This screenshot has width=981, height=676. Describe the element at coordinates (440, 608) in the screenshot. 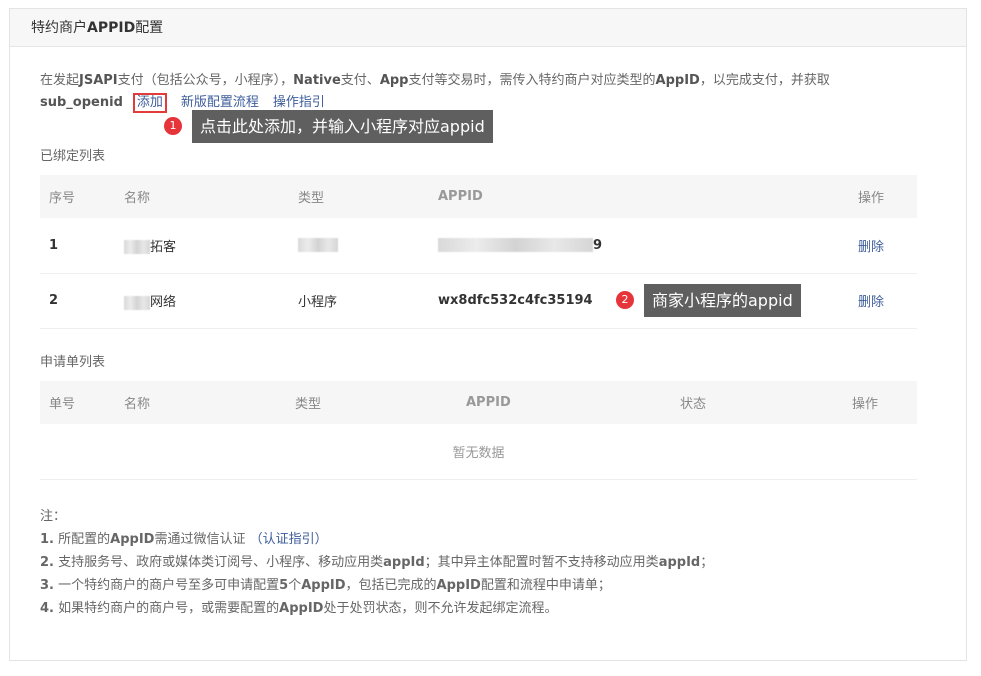

I see `note-text: 处于处罚状态，则不允许发起绑定流程。` at that location.